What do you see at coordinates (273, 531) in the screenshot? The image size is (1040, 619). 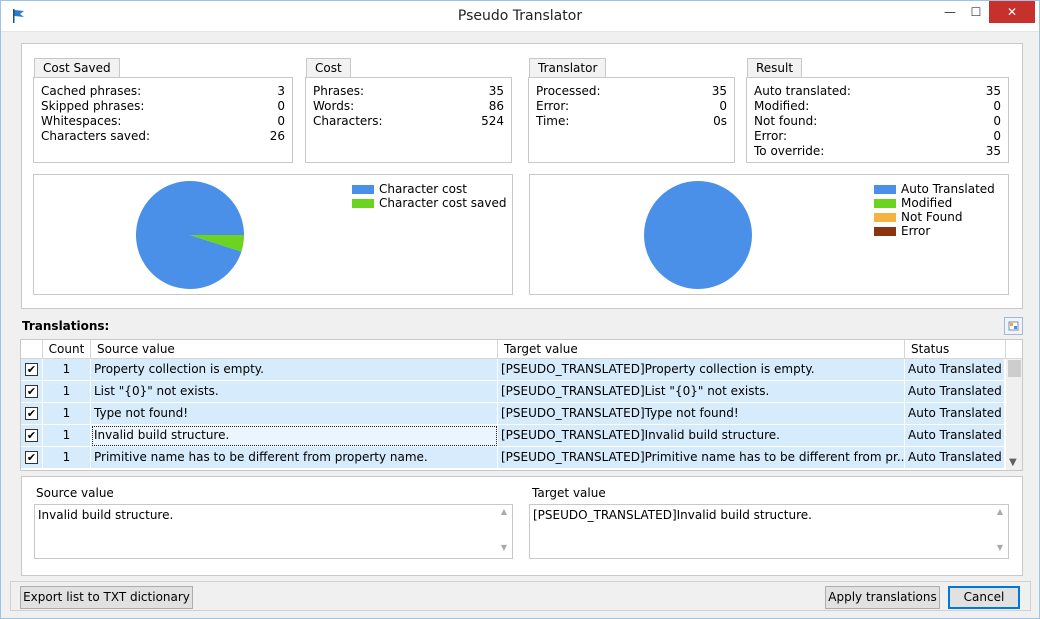 I see `source-value-textarea: Invalid build structure. ▲ ▼` at bounding box center [273, 531].